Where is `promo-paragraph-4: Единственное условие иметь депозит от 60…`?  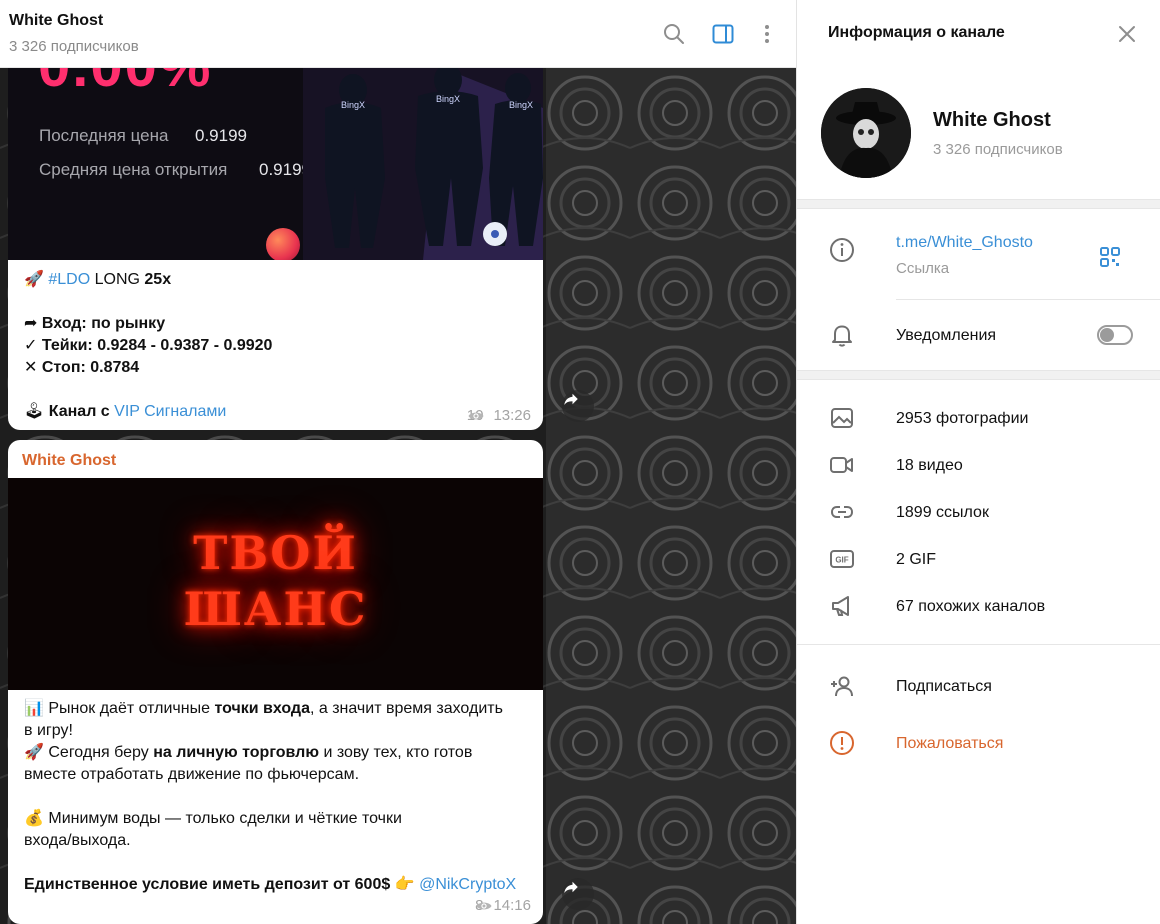 promo-paragraph-4: Единственное условие иметь депозит от 60… is located at coordinates (270, 885).